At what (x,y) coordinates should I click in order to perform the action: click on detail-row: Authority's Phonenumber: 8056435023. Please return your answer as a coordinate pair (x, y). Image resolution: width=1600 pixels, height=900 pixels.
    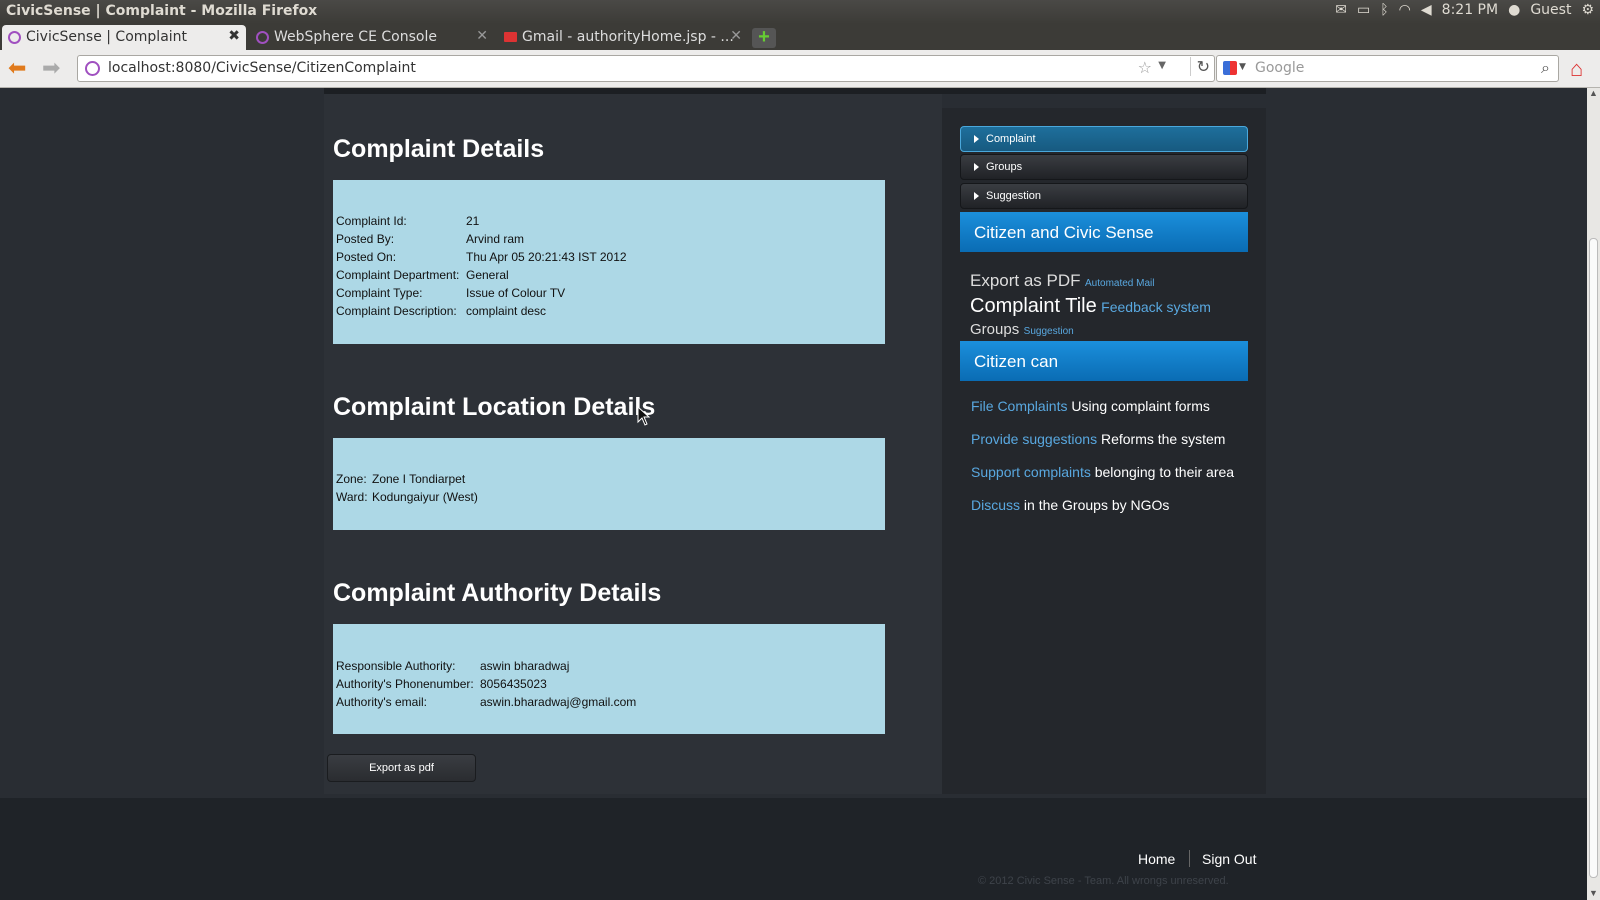
    Looking at the image, I should click on (441, 684).